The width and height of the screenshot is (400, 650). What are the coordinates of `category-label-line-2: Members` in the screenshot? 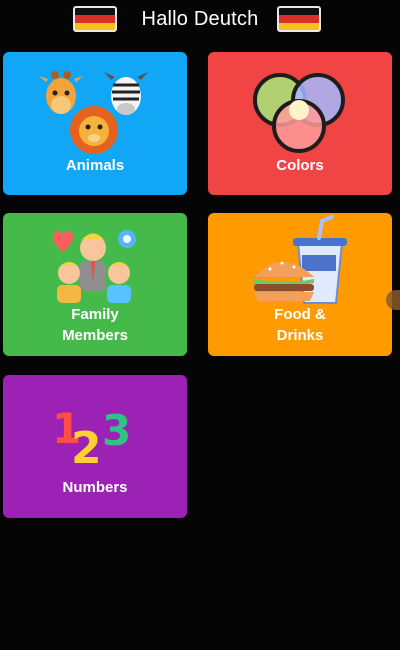 It's located at (95, 335).